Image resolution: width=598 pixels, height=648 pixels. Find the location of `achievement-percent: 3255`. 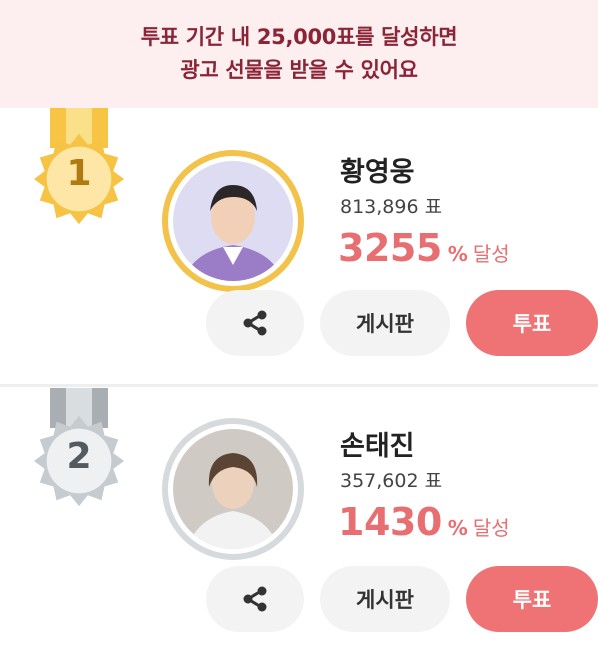

achievement-percent: 3255 is located at coordinates (390, 248).